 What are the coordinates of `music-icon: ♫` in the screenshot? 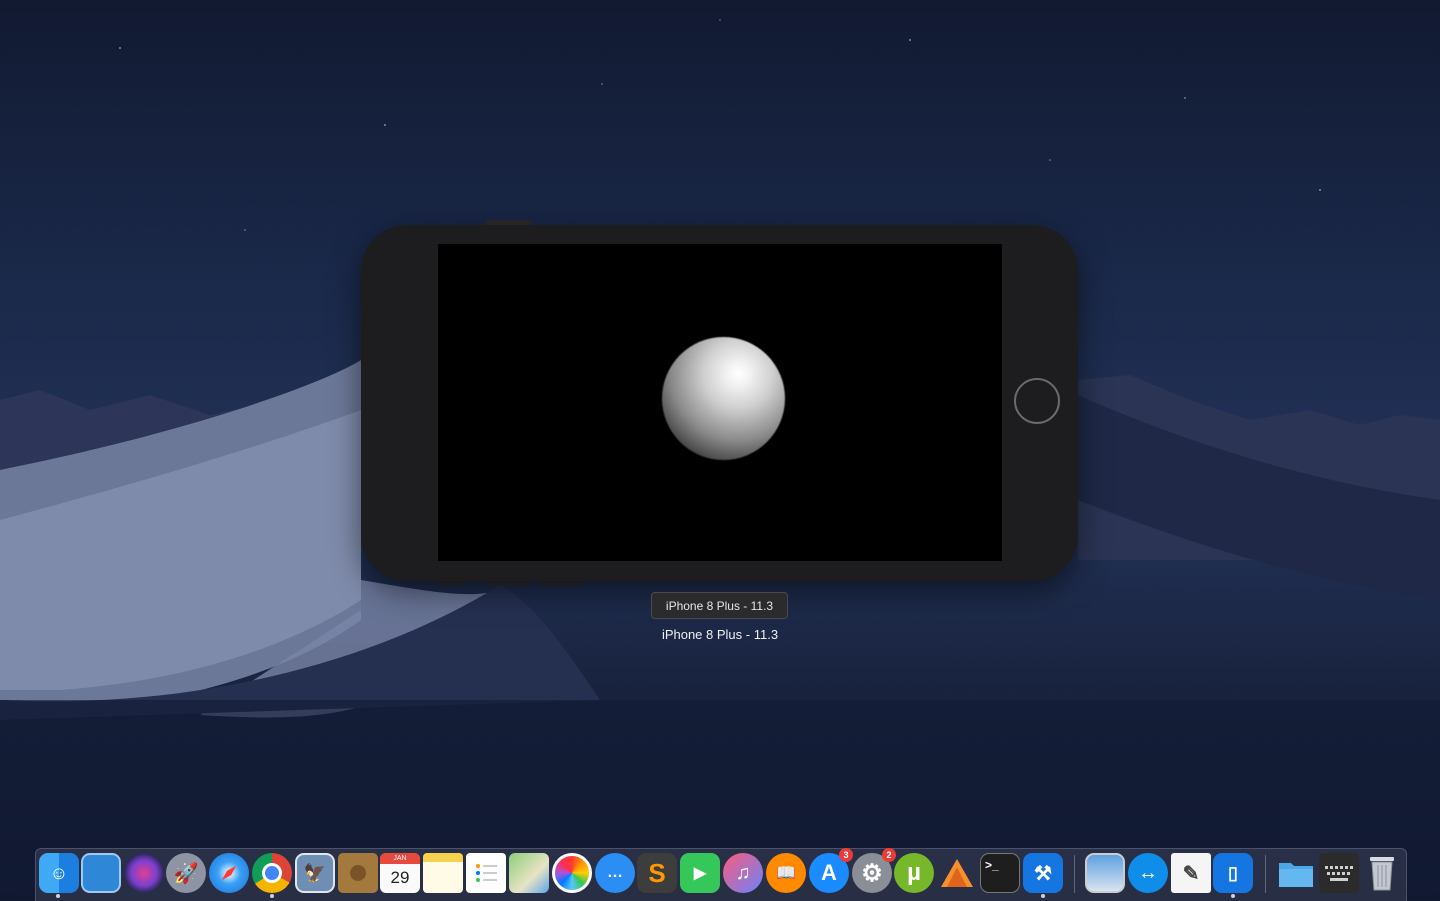 It's located at (743, 873).